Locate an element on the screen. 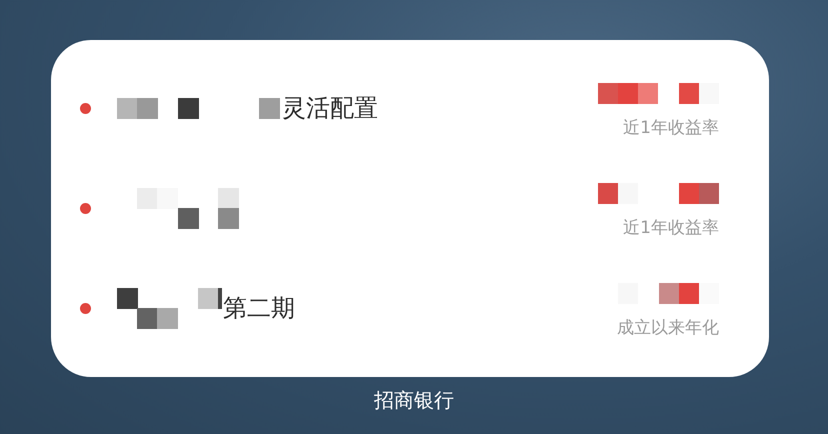 This screenshot has width=828, height=434. fund-name: 灵活配置 is located at coordinates (330, 108).